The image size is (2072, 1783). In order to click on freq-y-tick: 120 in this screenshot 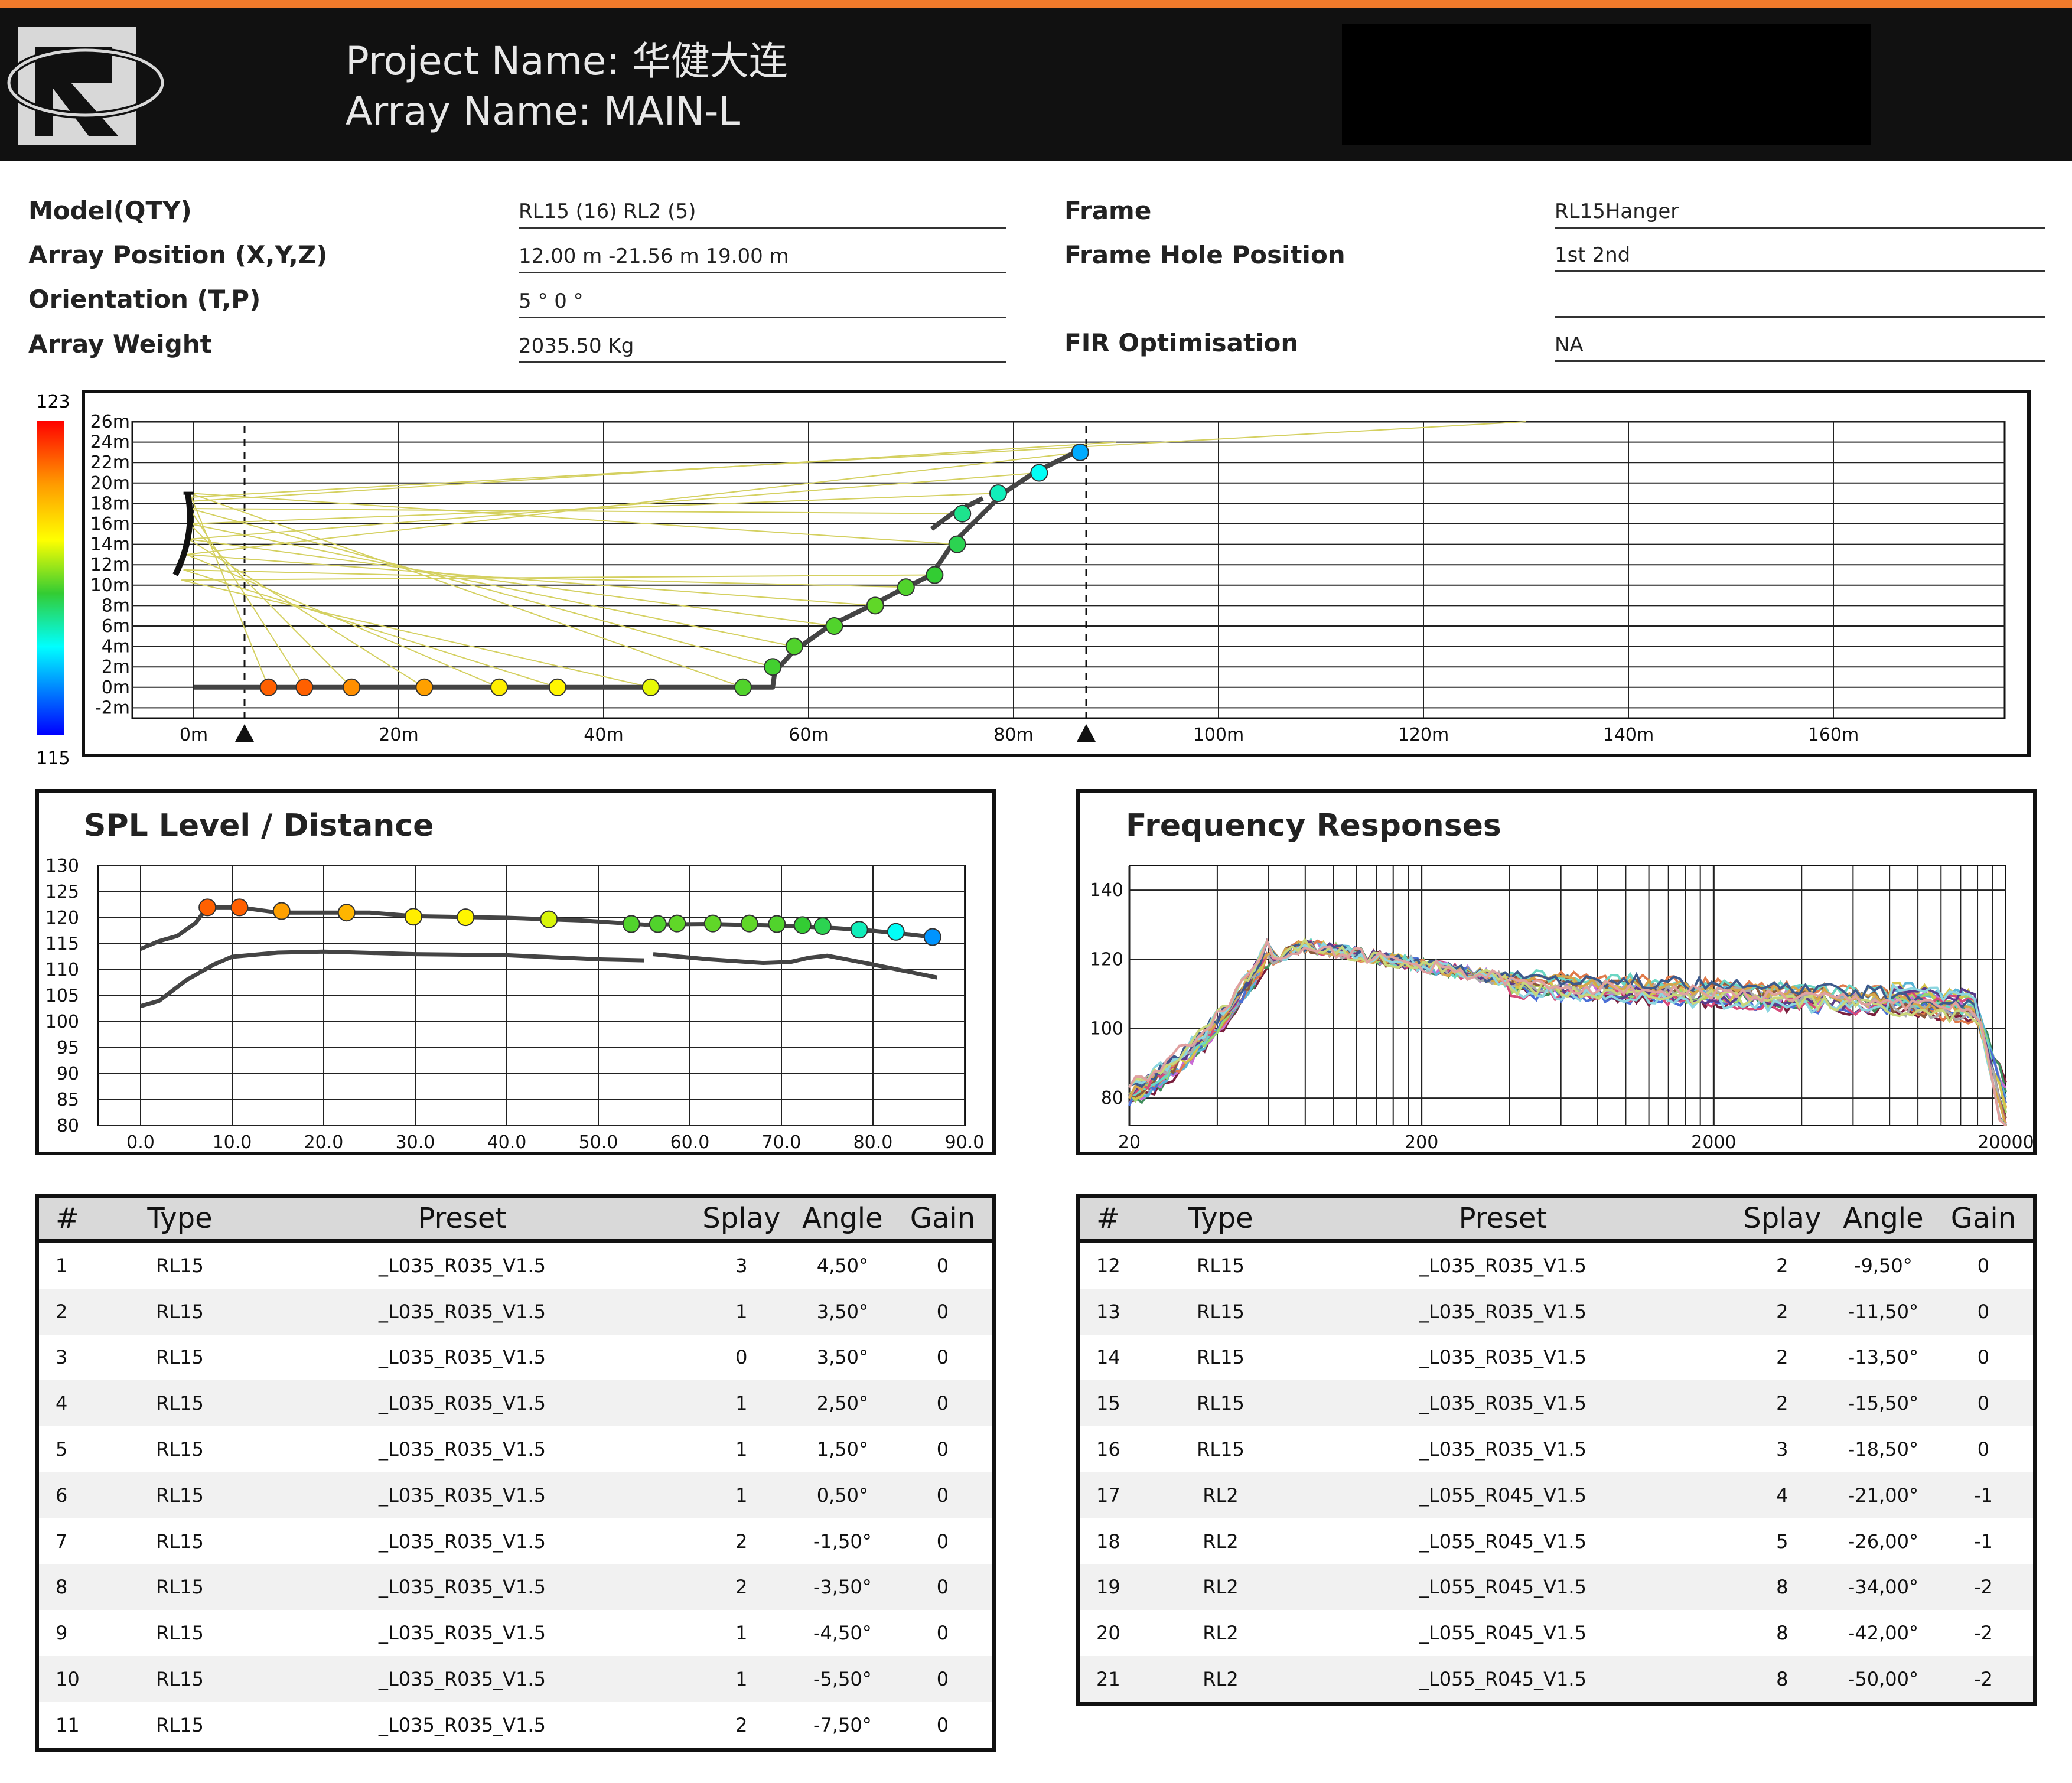, I will do `click(1106, 959)`.